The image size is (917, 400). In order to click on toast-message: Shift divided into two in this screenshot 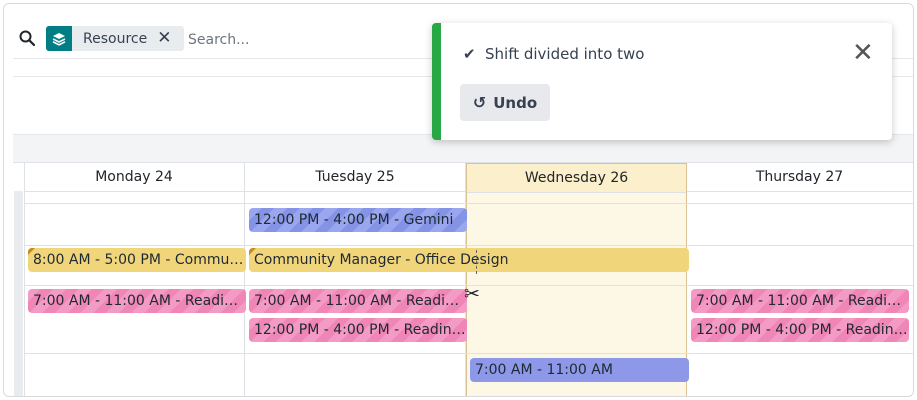, I will do `click(565, 54)`.